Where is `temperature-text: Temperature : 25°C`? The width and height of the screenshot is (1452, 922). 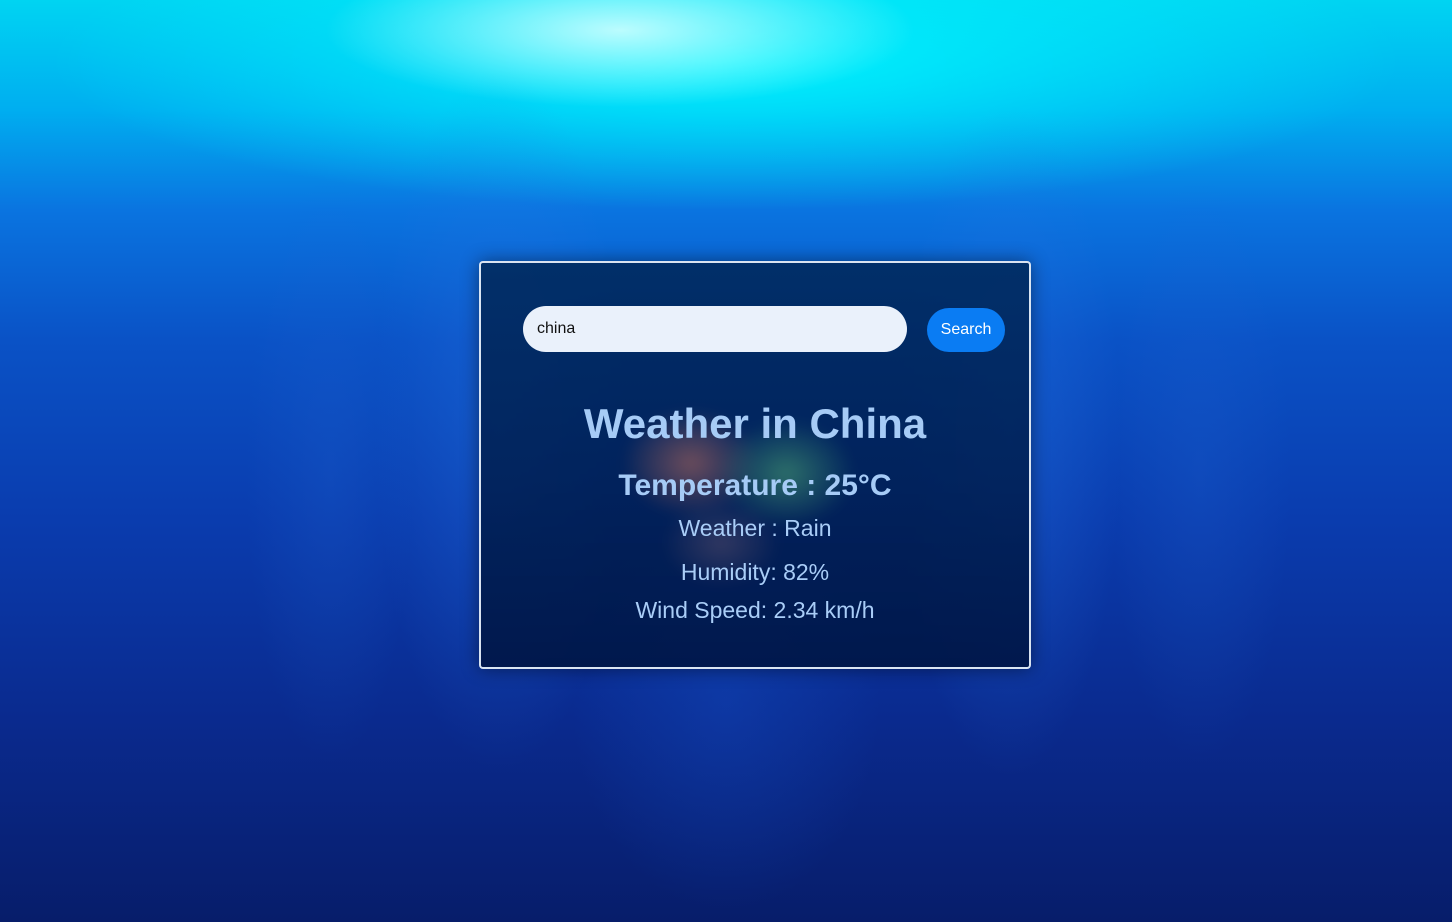
temperature-text: Temperature : 25°C is located at coordinates (755, 485).